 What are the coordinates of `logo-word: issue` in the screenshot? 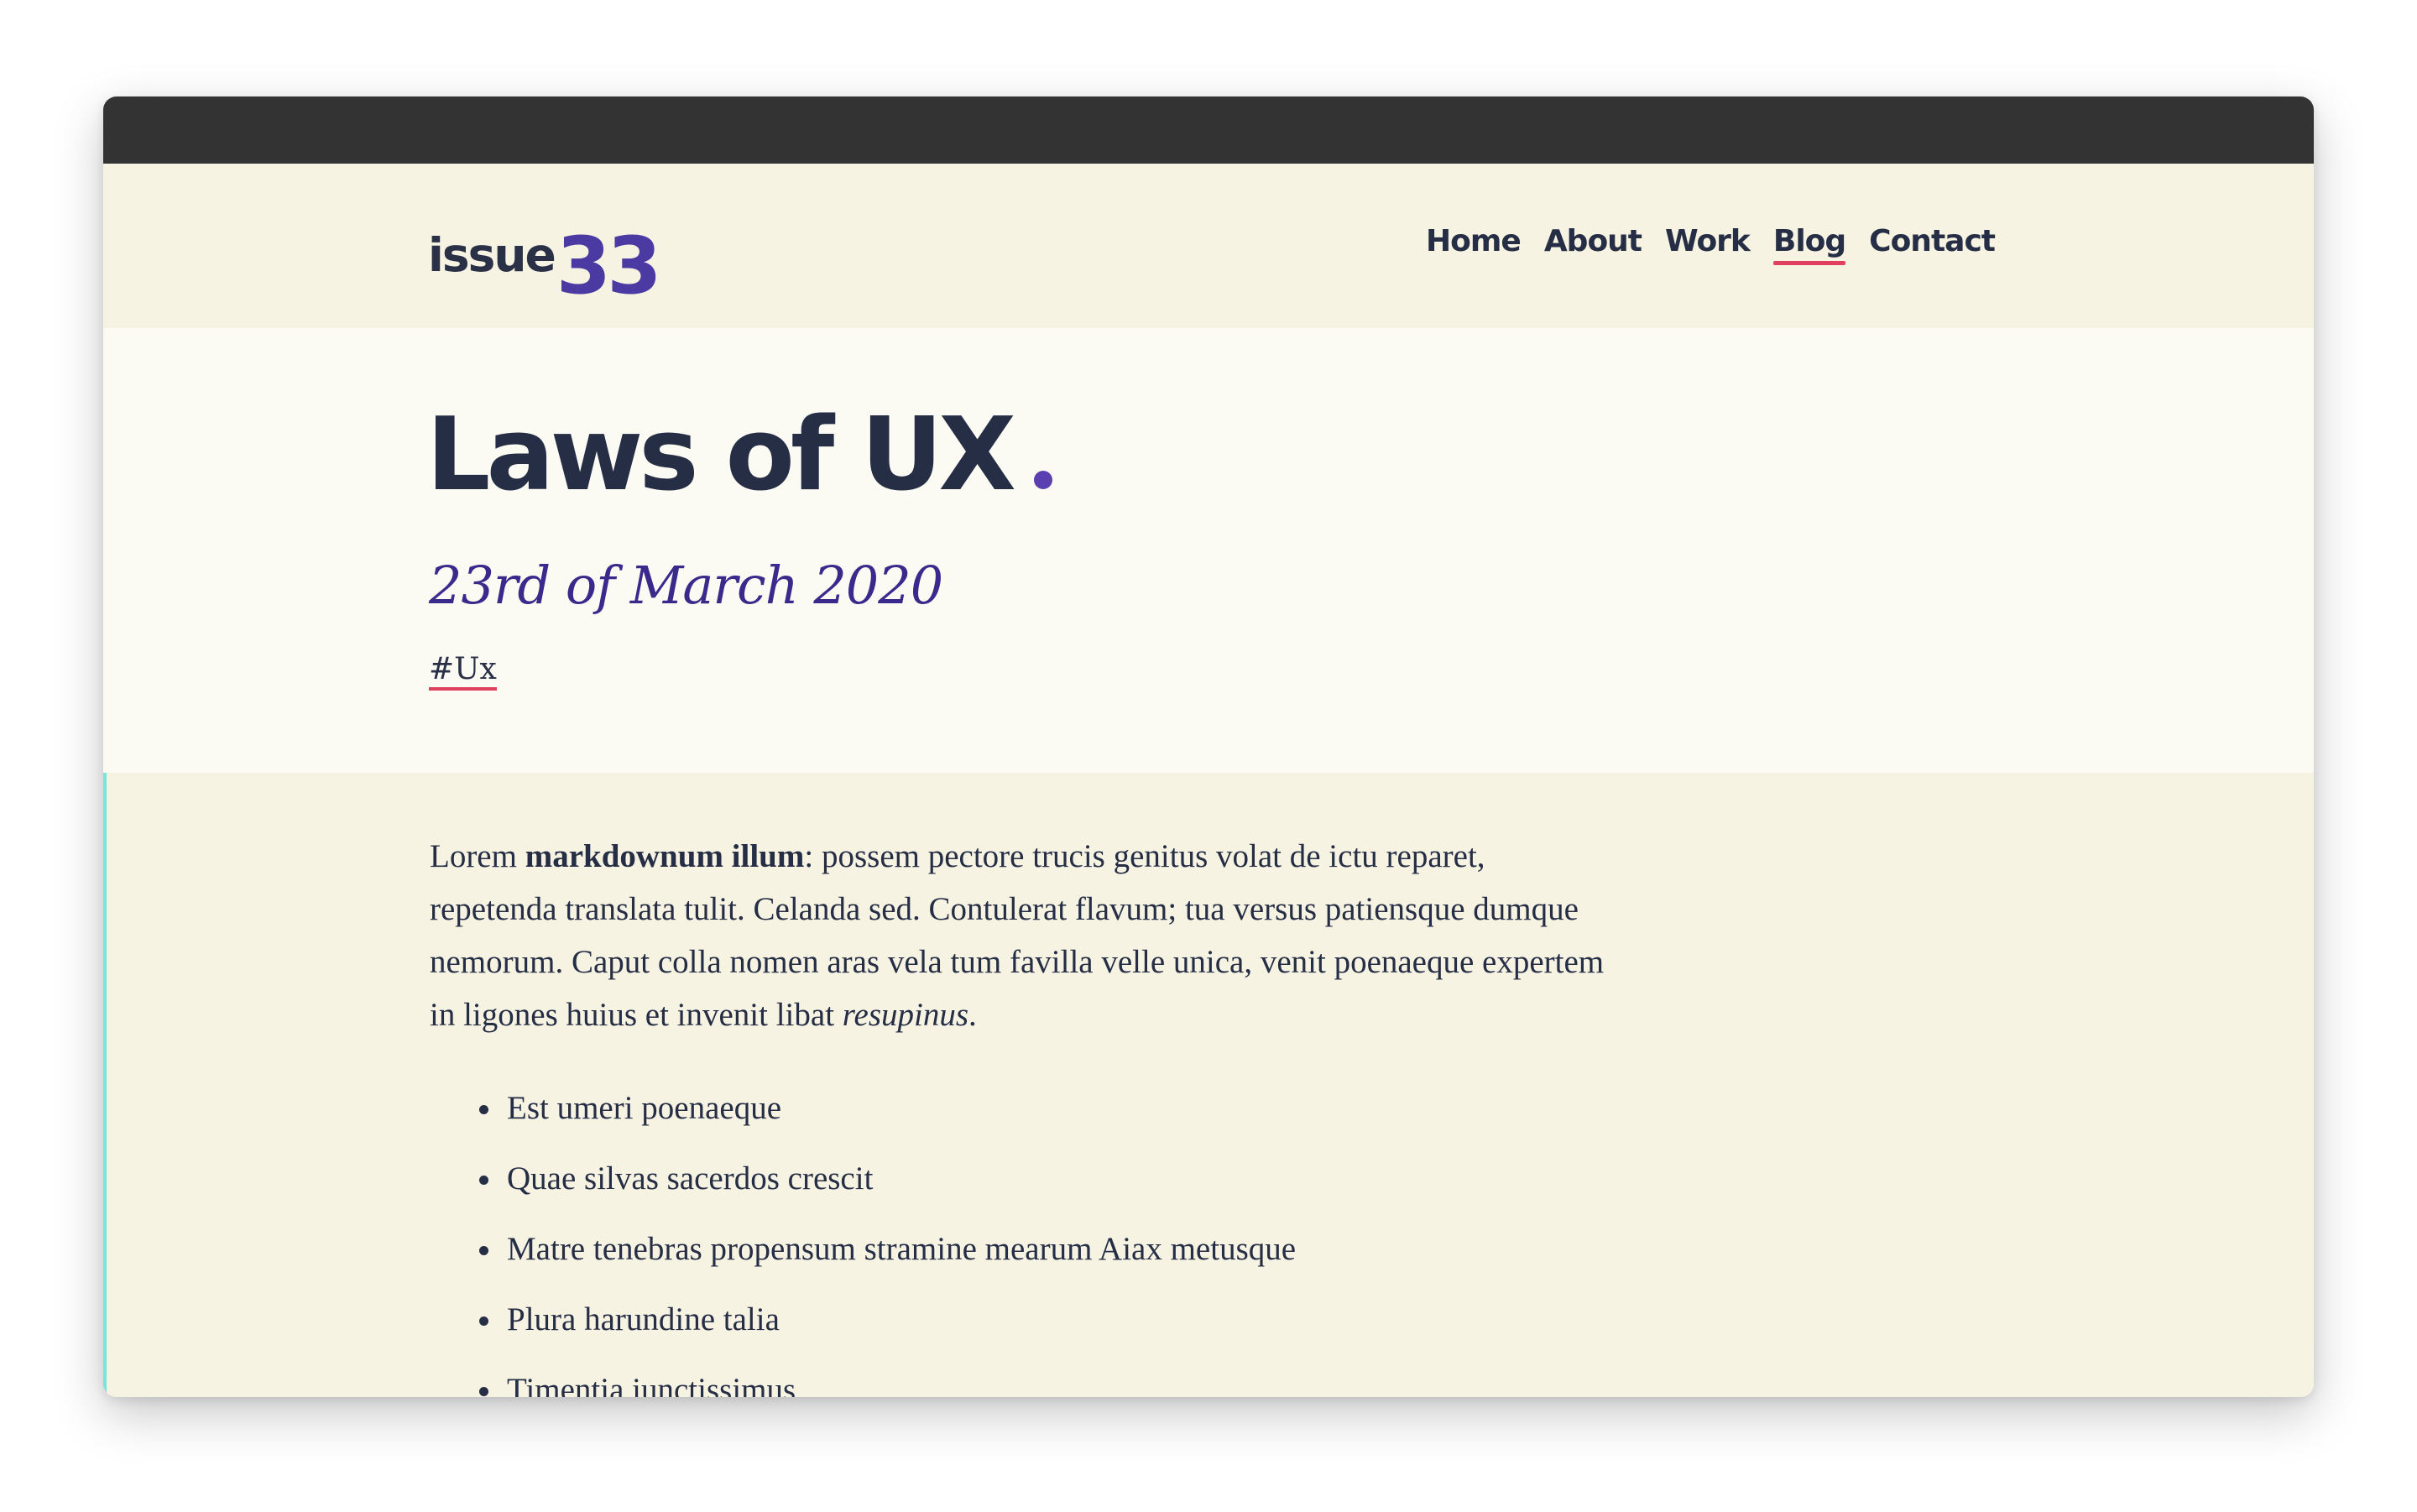 It's located at (492, 255).